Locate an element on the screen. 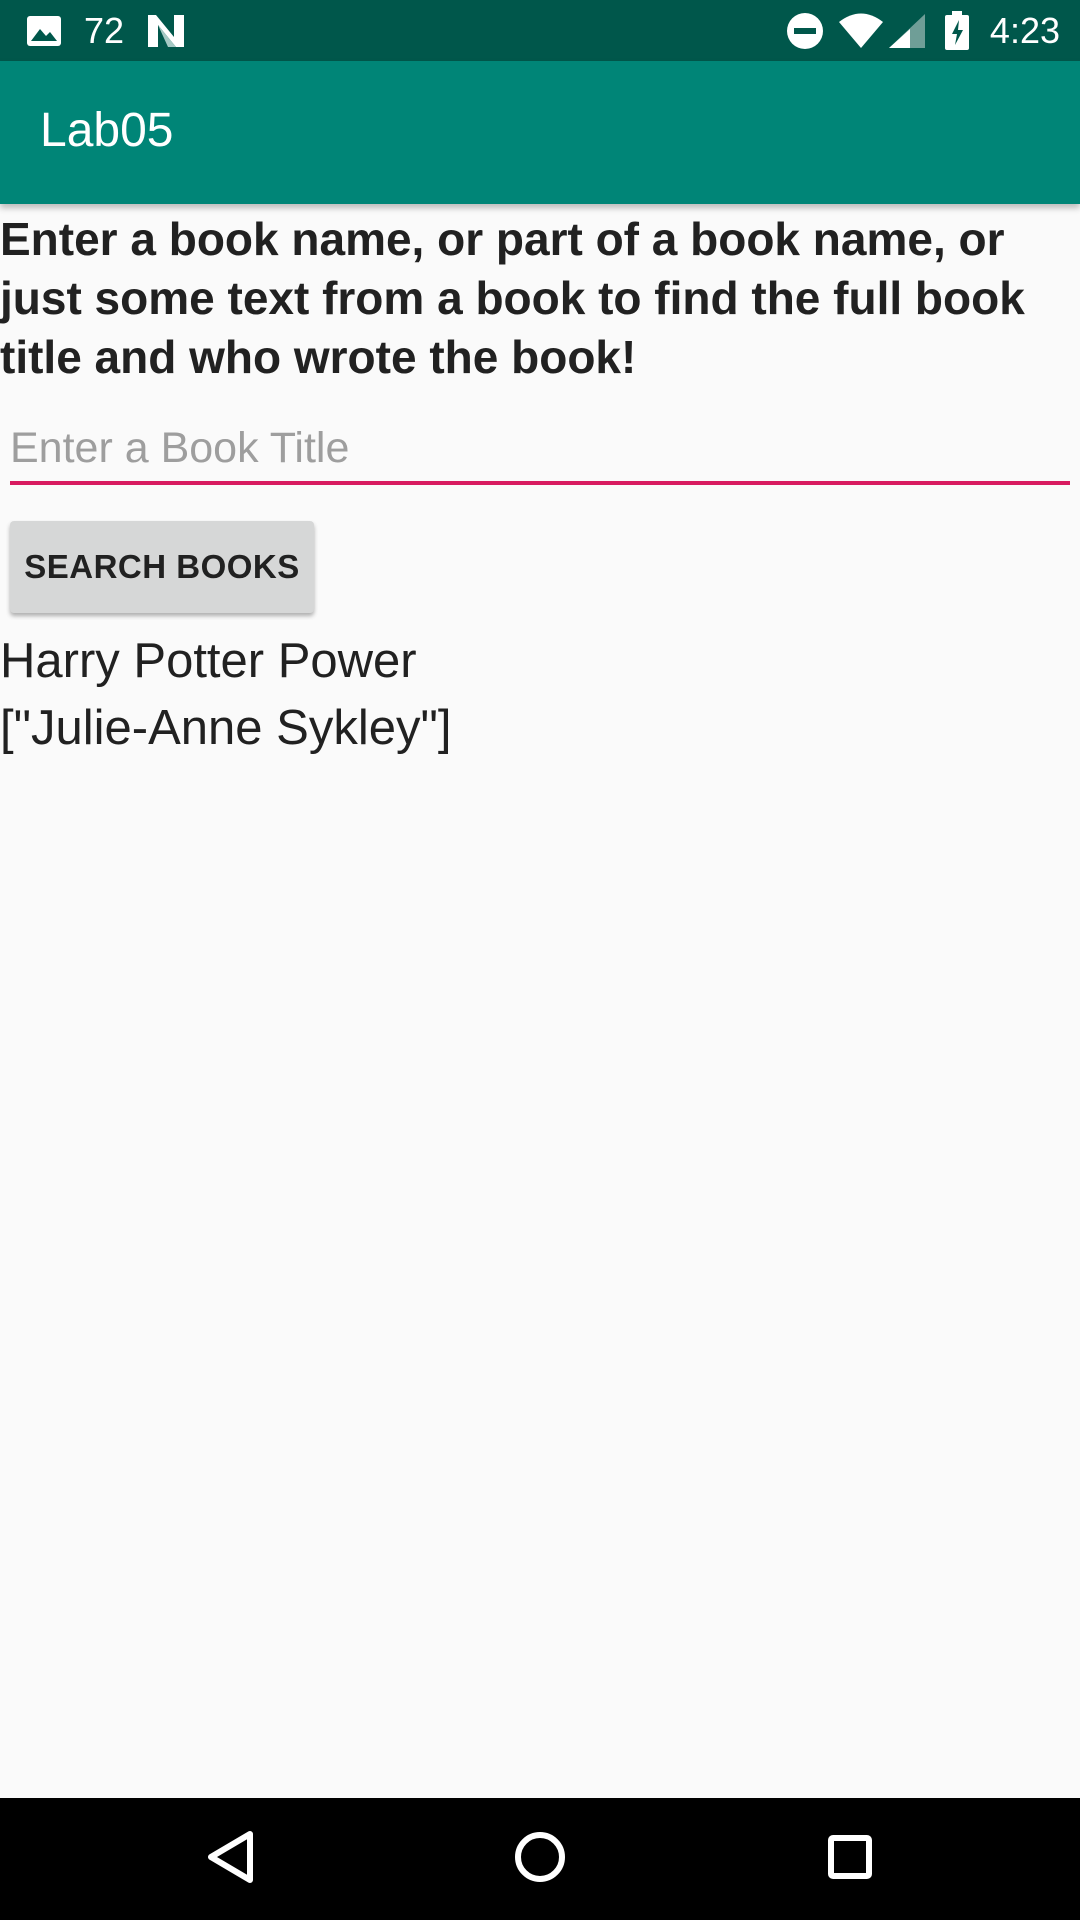 Image resolution: width=1080 pixels, height=1920 pixels. notification-count: 72 is located at coordinates (104, 30).